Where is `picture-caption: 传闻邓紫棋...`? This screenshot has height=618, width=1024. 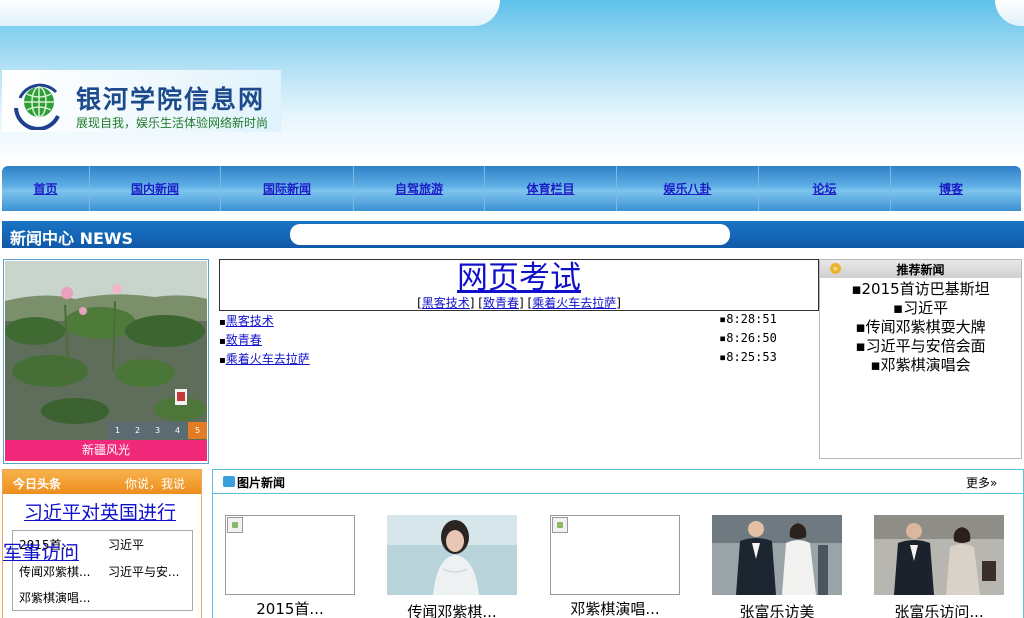 picture-caption: 传闻邓紫棋... is located at coordinates (452, 609).